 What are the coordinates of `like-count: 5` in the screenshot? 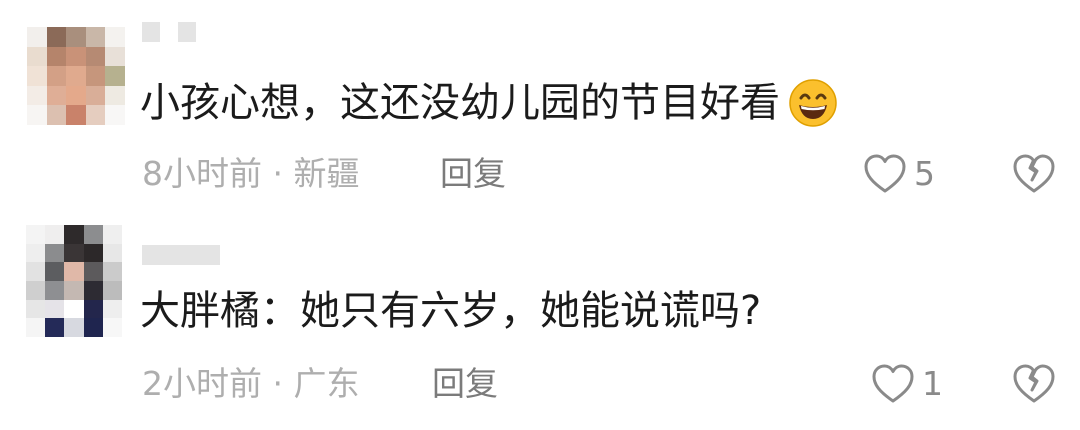 It's located at (924, 173).